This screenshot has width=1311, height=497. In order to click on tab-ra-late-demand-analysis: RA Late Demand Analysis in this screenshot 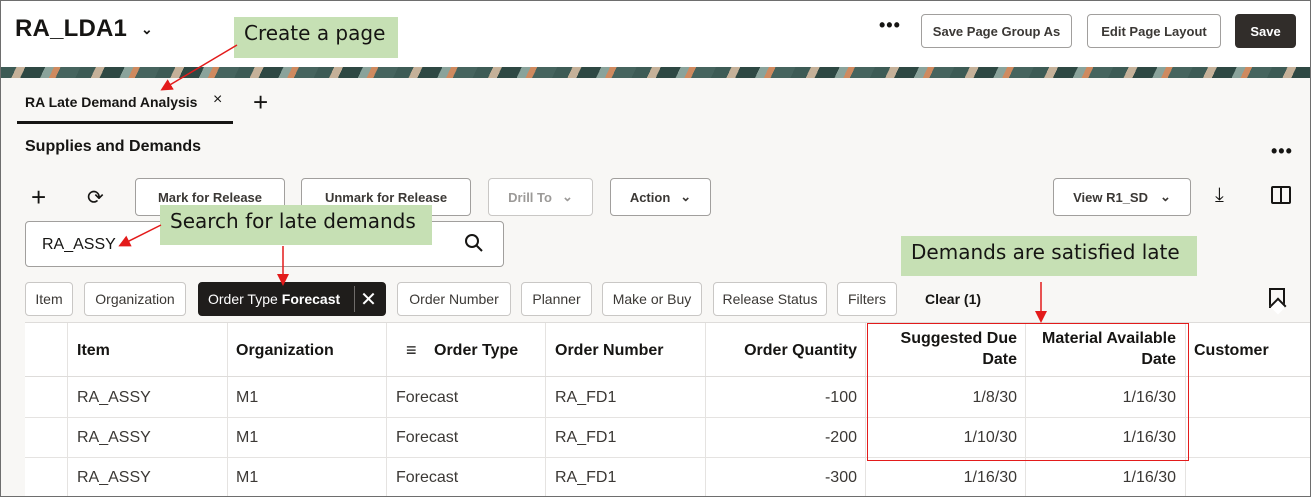, I will do `click(111, 102)`.